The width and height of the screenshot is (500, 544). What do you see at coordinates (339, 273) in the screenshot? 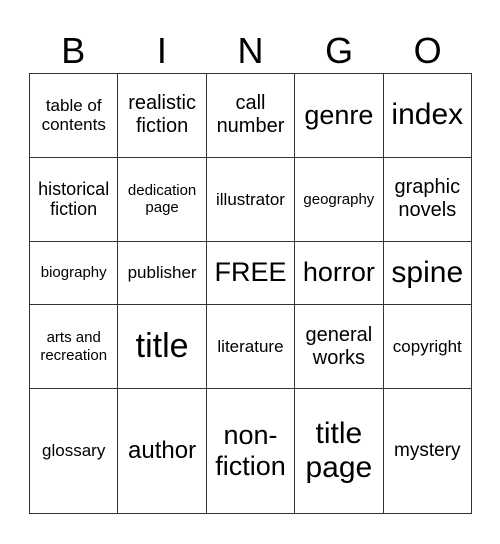
I see `bingo-cell: horror` at bounding box center [339, 273].